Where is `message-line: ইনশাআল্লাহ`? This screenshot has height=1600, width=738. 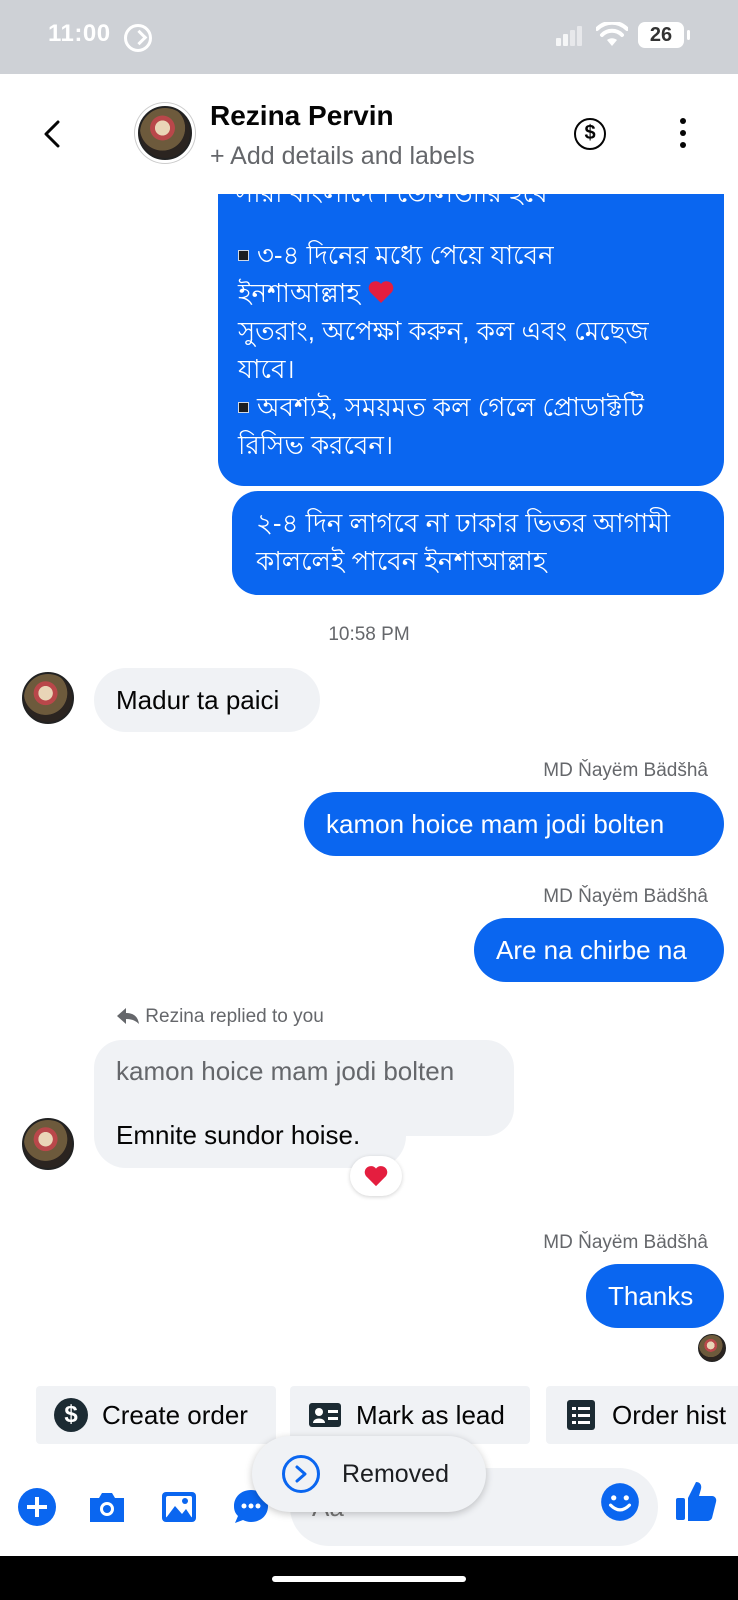 message-line: ইনশাআল্লাহ is located at coordinates (471, 293).